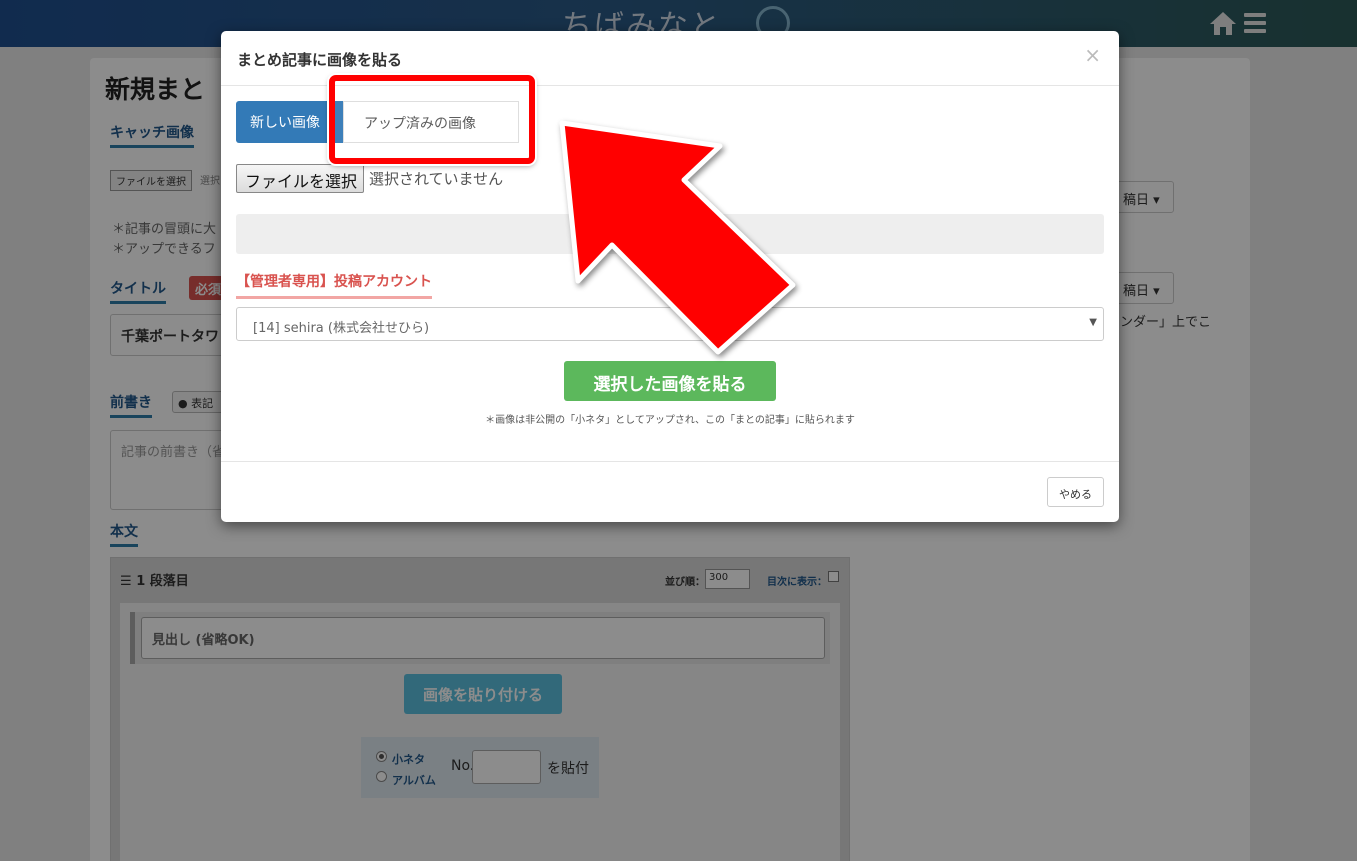 This screenshot has width=1357, height=861. I want to click on file-status: 選択されていません, so click(436, 179).